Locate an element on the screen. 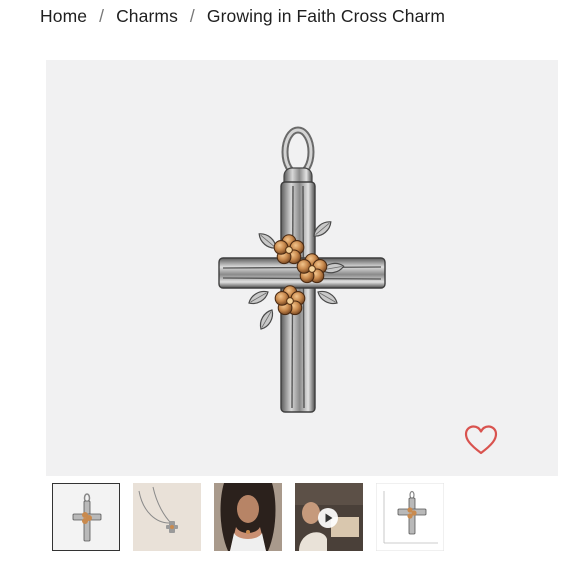  thumbnail-product-image is located at coordinates (86, 517).